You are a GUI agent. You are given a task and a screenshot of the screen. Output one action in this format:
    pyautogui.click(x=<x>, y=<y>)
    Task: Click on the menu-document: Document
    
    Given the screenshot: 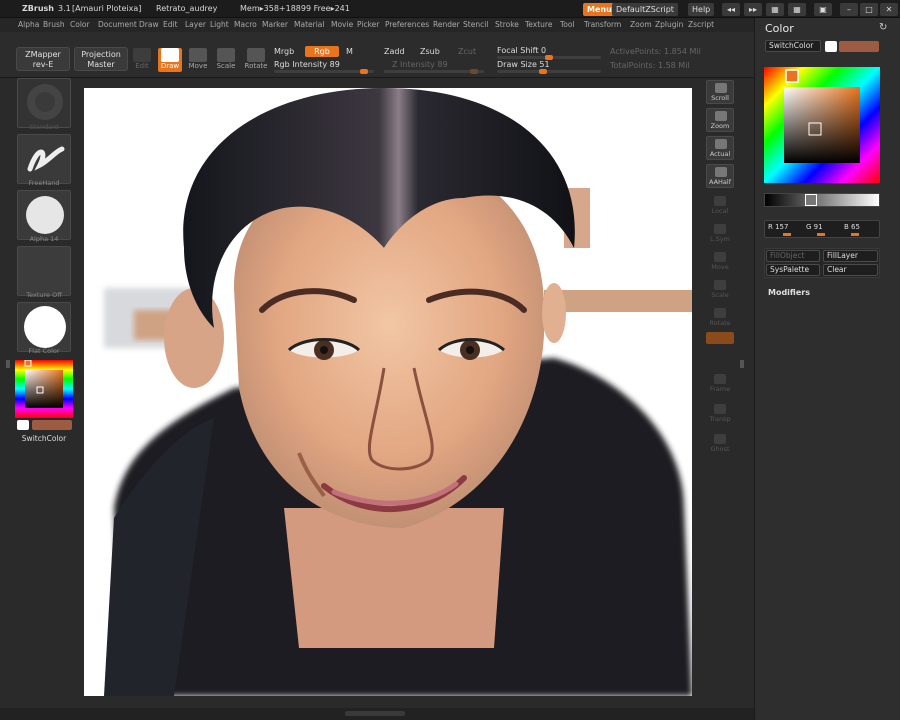 What is the action you would take?
    pyautogui.click(x=117, y=24)
    